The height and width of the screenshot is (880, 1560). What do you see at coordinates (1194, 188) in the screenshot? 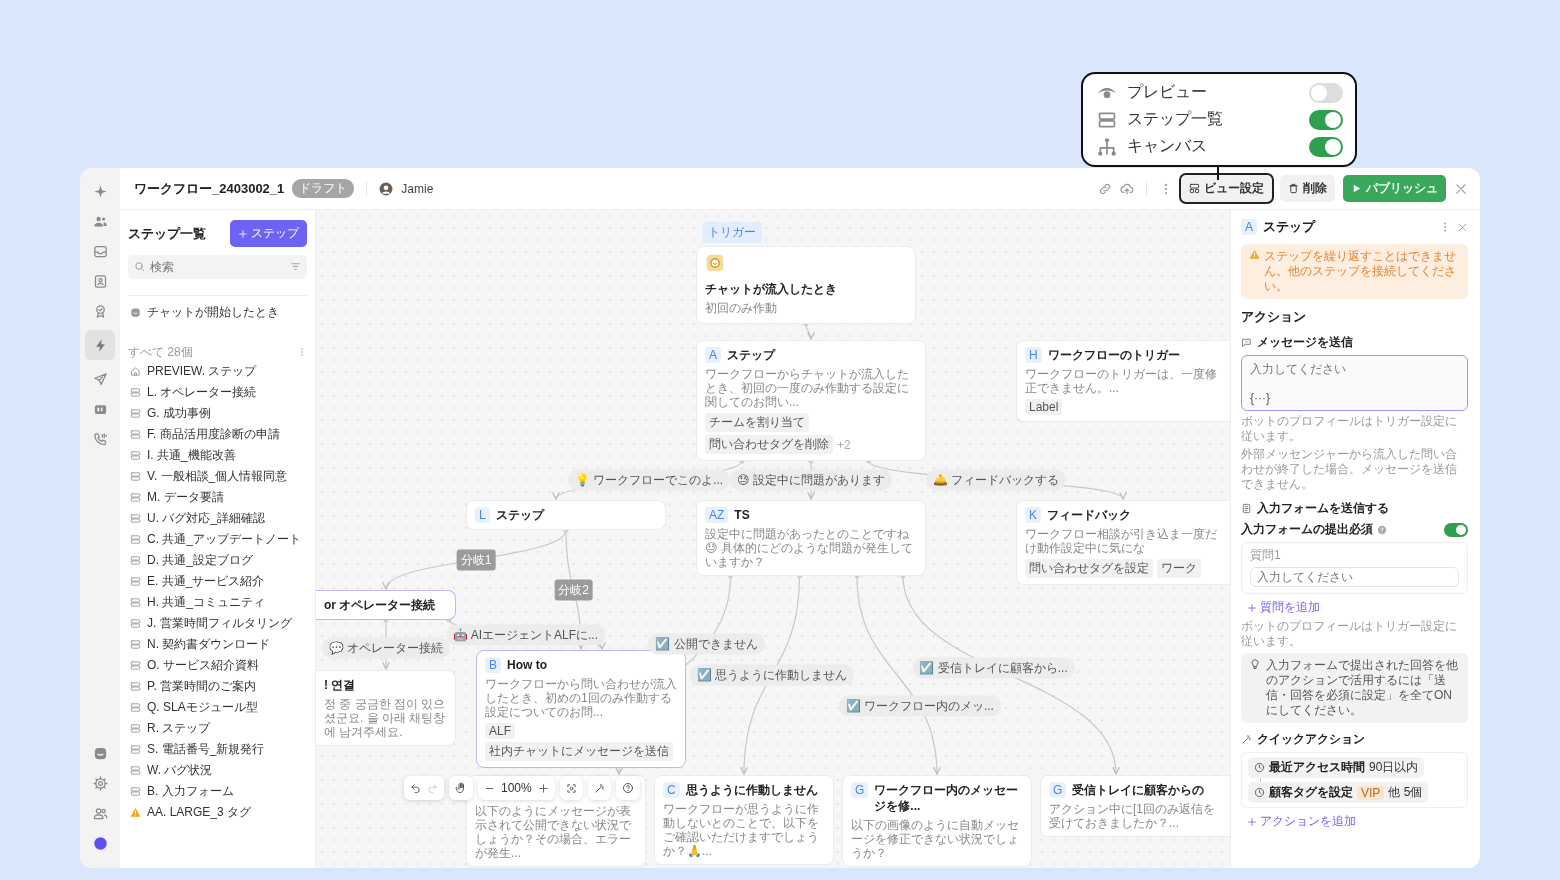
I see `layout-icon` at bounding box center [1194, 188].